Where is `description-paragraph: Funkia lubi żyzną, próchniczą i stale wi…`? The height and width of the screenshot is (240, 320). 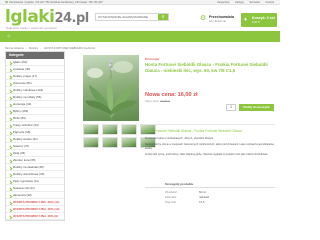
description-paragraph: Funkia lubi żyzną, próchniczą i stale wi… is located at coordinates (207, 155).